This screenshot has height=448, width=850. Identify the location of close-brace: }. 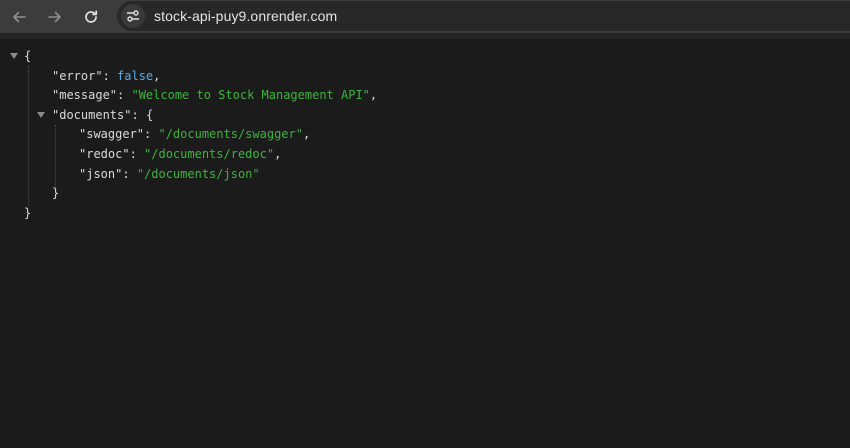
(28, 212).